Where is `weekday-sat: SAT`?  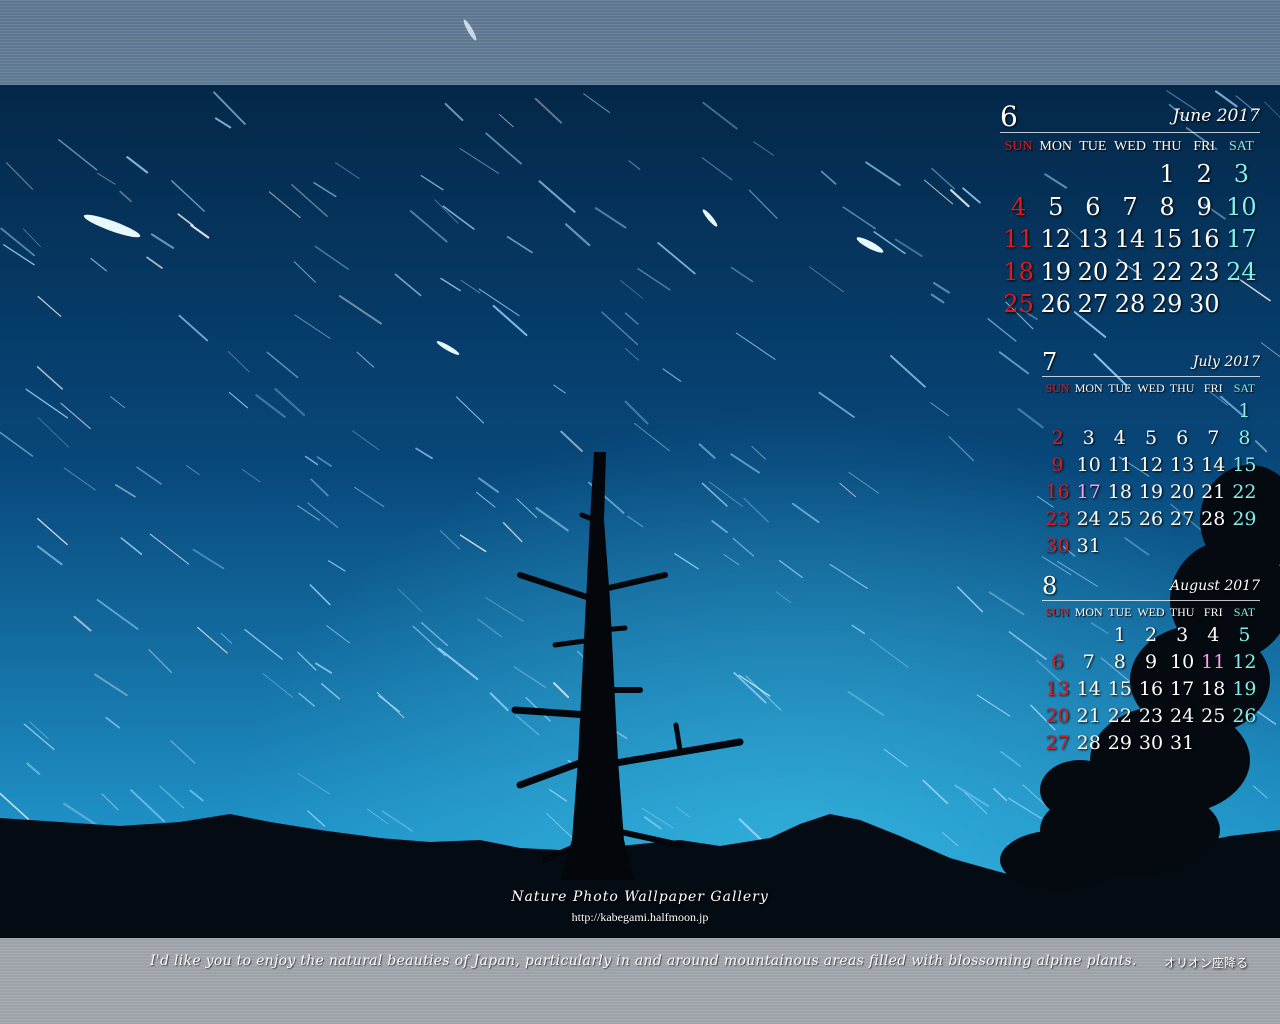 weekday-sat: SAT is located at coordinates (1241, 146).